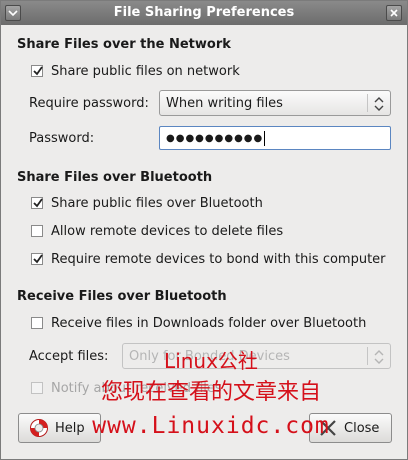 This screenshot has width=408, height=460. Describe the element at coordinates (37, 323) in the screenshot. I see `receive-files-checkbox` at that location.